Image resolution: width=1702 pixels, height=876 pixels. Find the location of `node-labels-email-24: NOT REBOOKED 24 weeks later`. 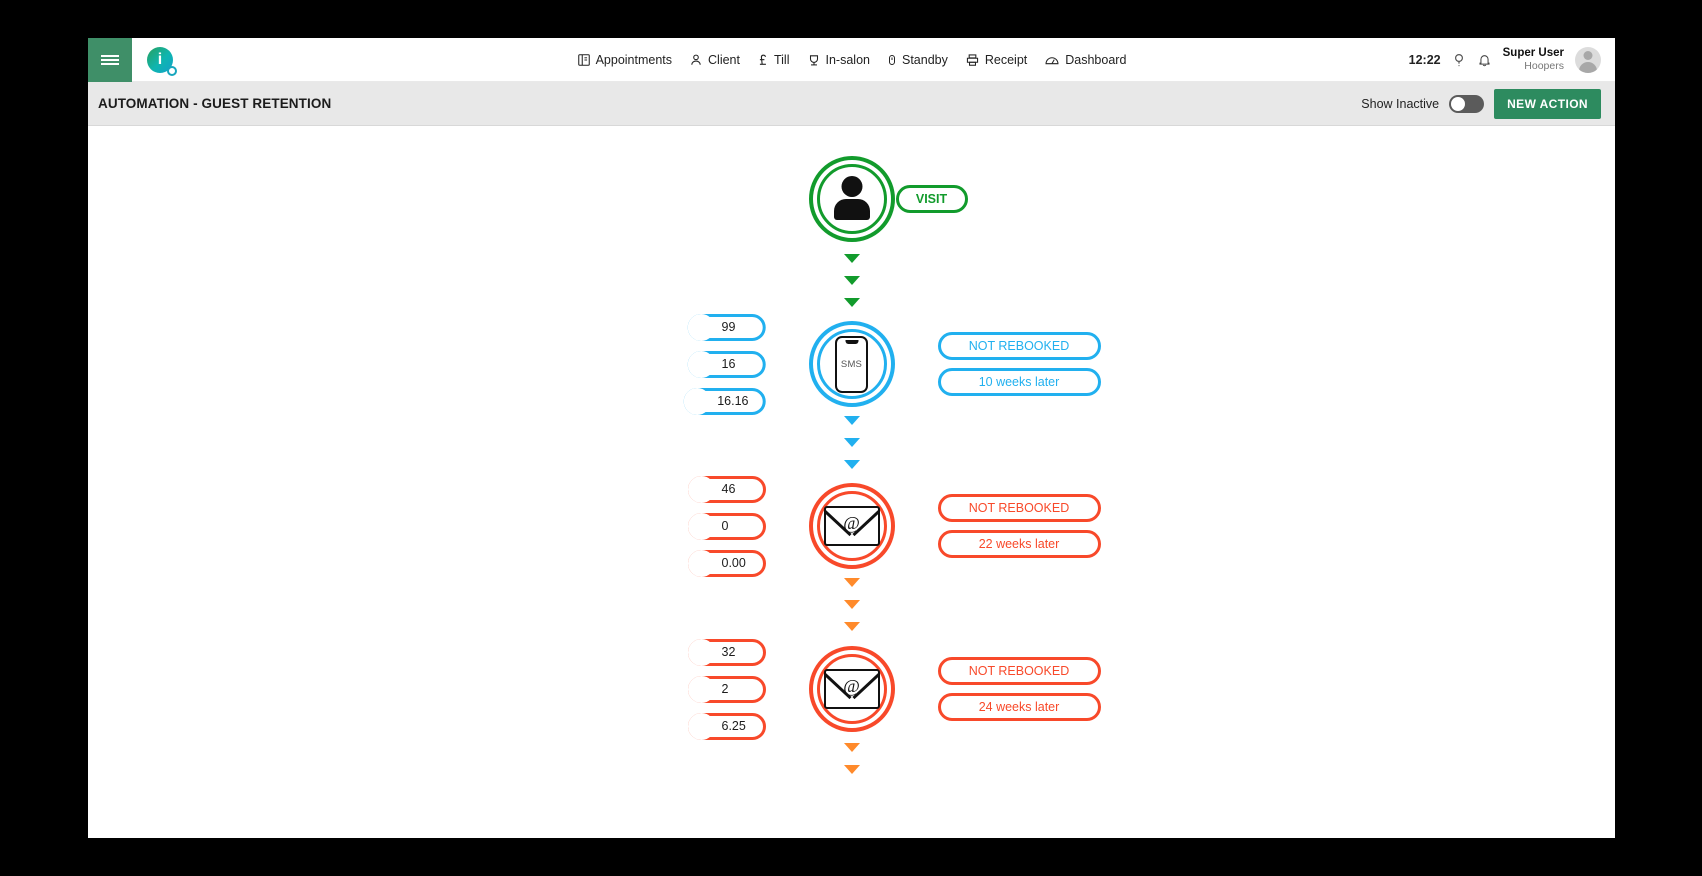

node-labels-email-24: NOT REBOOKED 24 weeks later is located at coordinates (1019, 689).